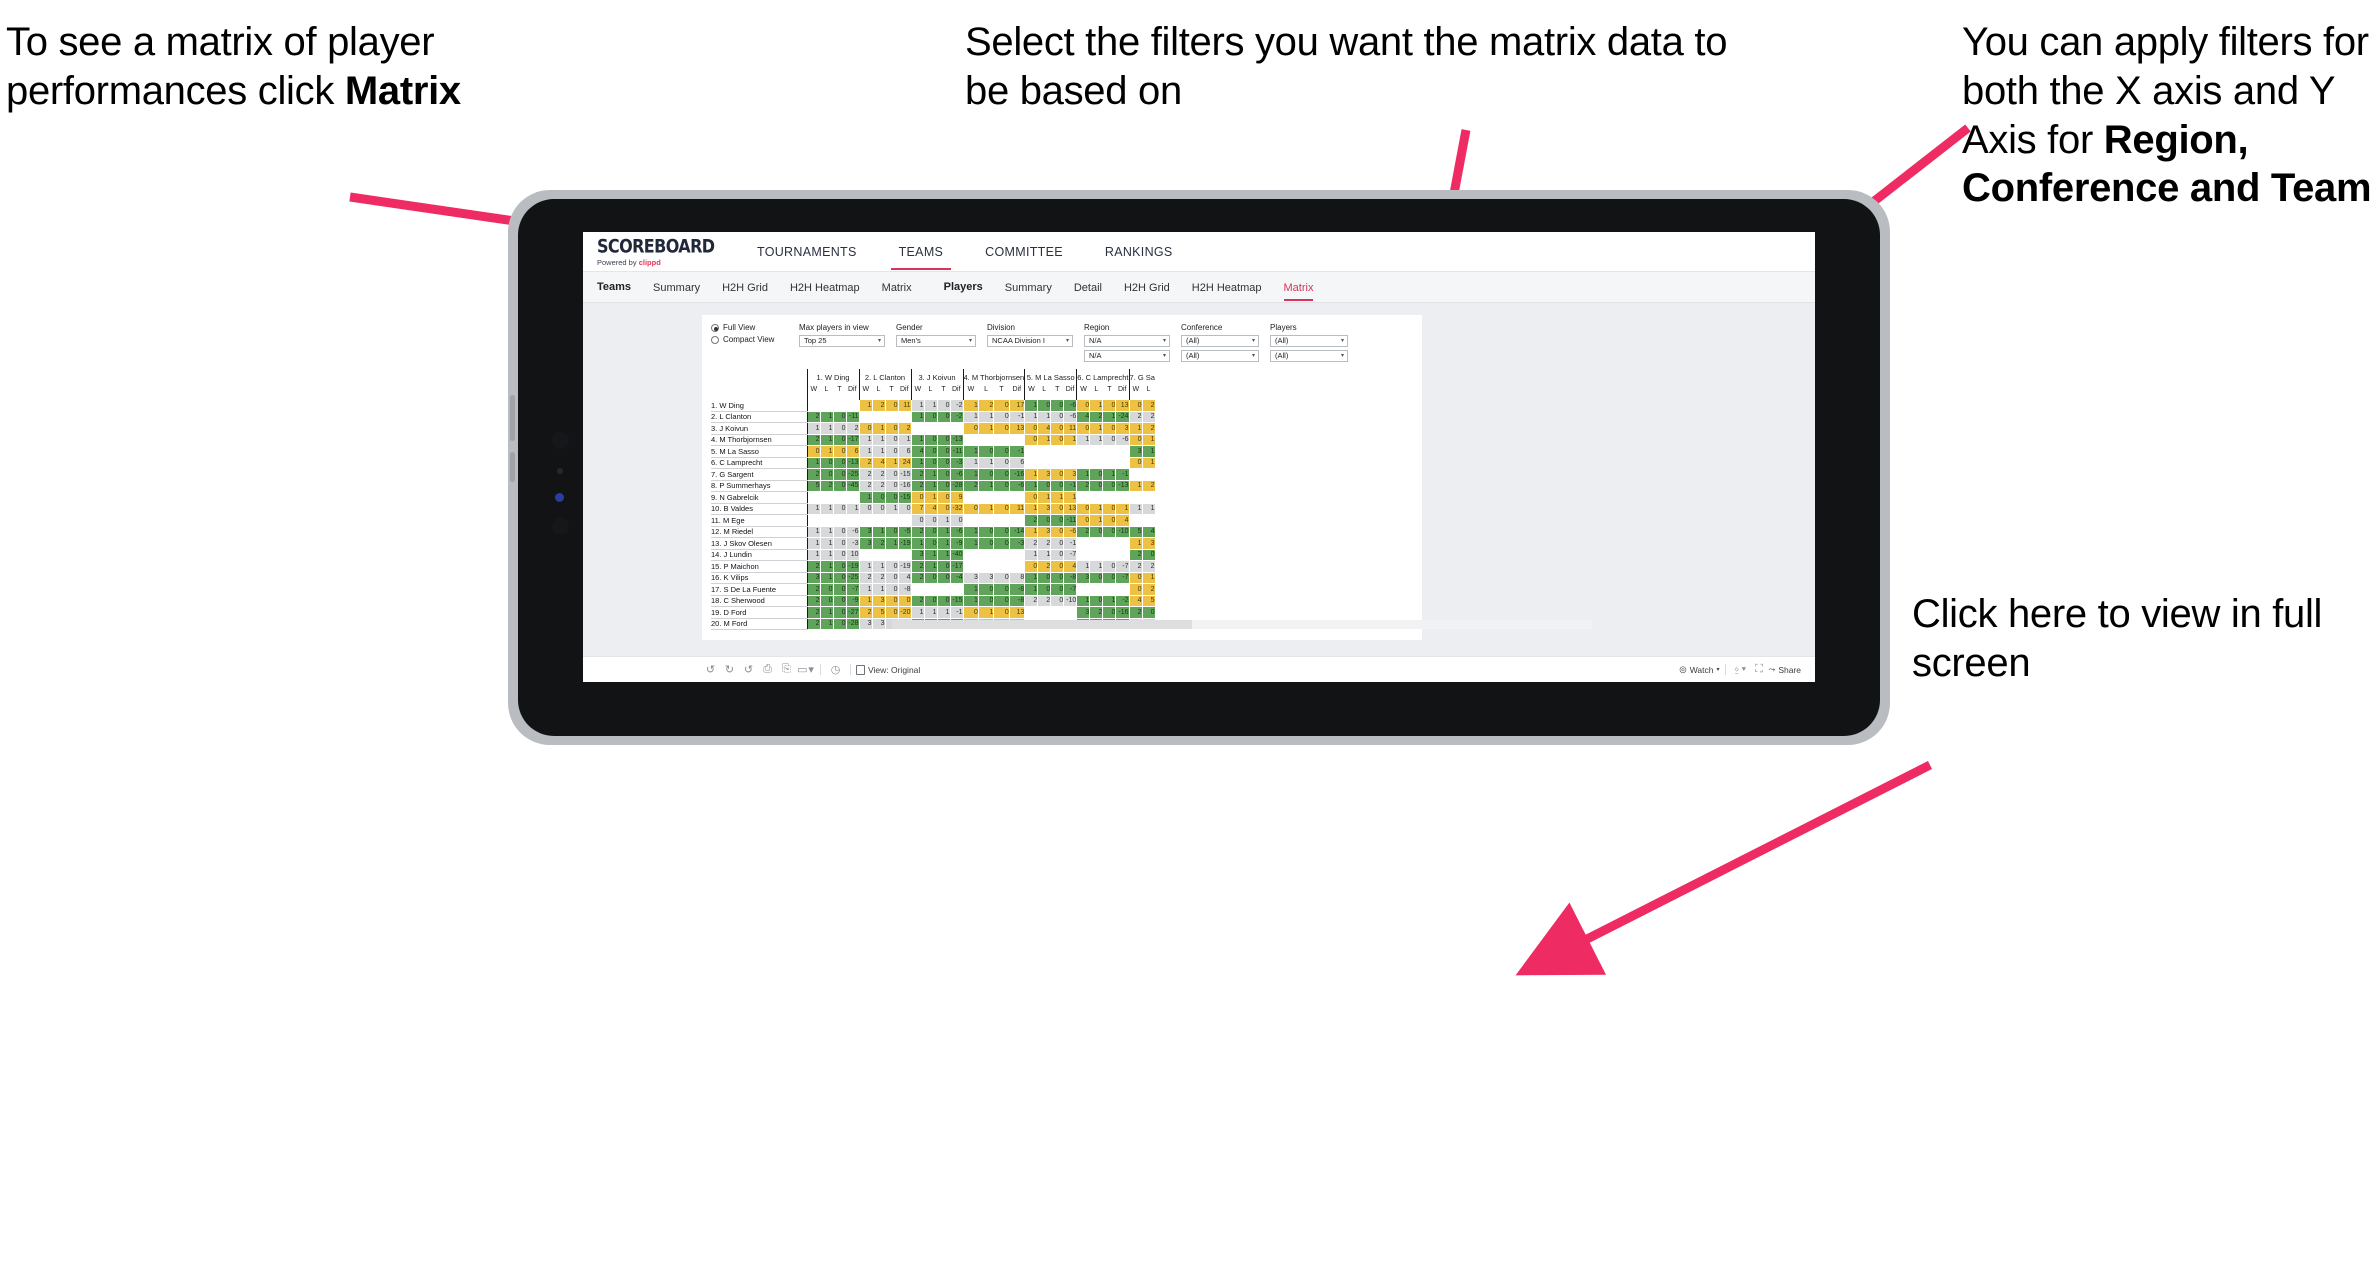 This screenshot has width=2378, height=1280. What do you see at coordinates (933, 463) in the screenshot?
I see `table-row: 6. C Lamprecht 1 0 0 -13 2 4 1 24 1 0 0 -3 1 1 0 6 0 1` at bounding box center [933, 463].